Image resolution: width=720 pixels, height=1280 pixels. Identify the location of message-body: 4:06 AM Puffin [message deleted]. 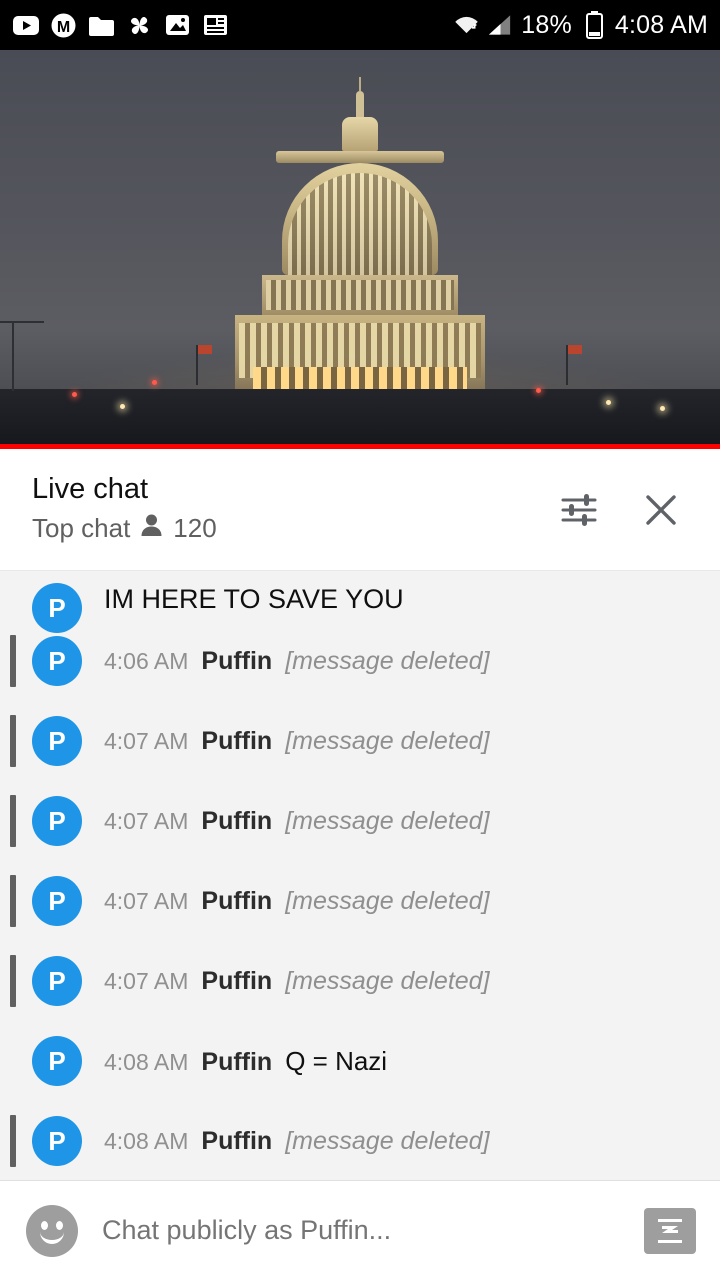
(297, 661).